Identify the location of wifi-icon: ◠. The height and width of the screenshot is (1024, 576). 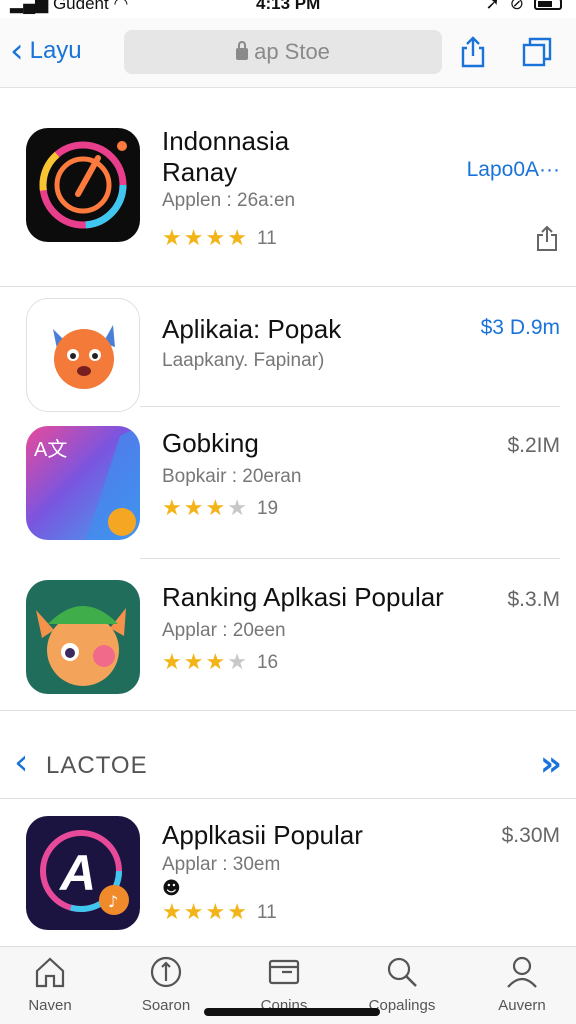
(121, 6).